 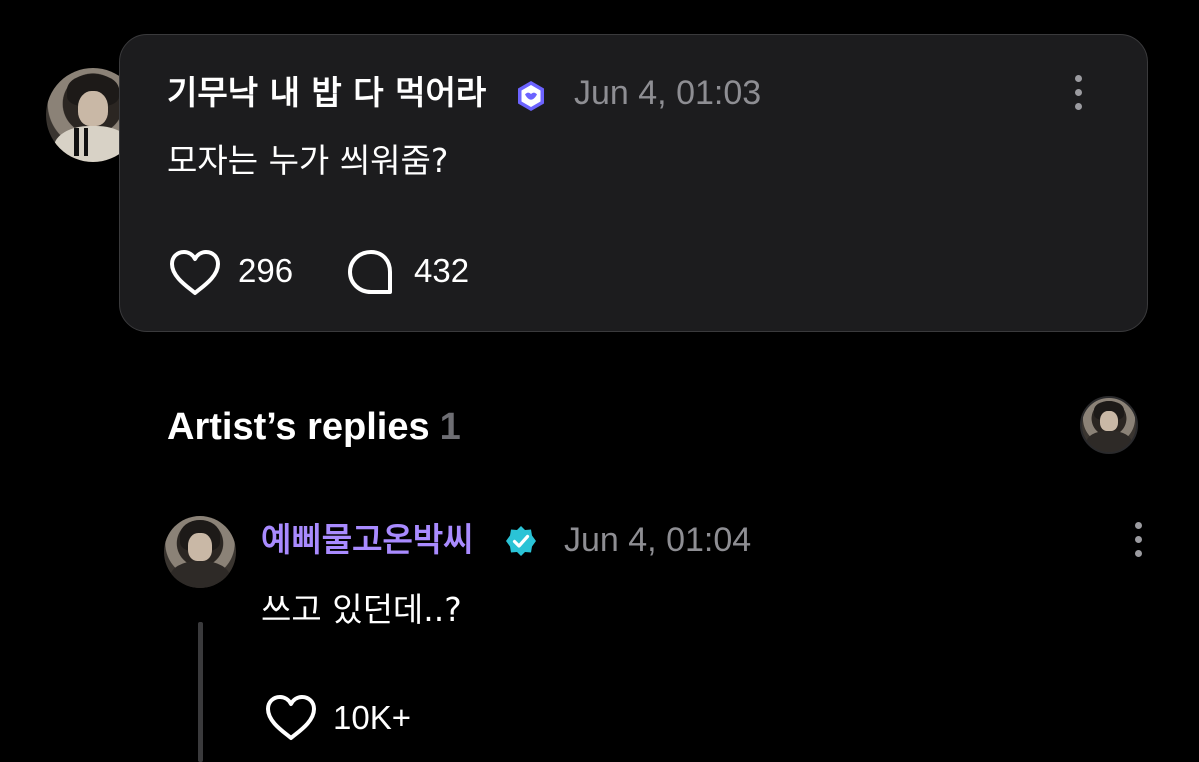 What do you see at coordinates (200, 692) in the screenshot?
I see `thread-line` at bounding box center [200, 692].